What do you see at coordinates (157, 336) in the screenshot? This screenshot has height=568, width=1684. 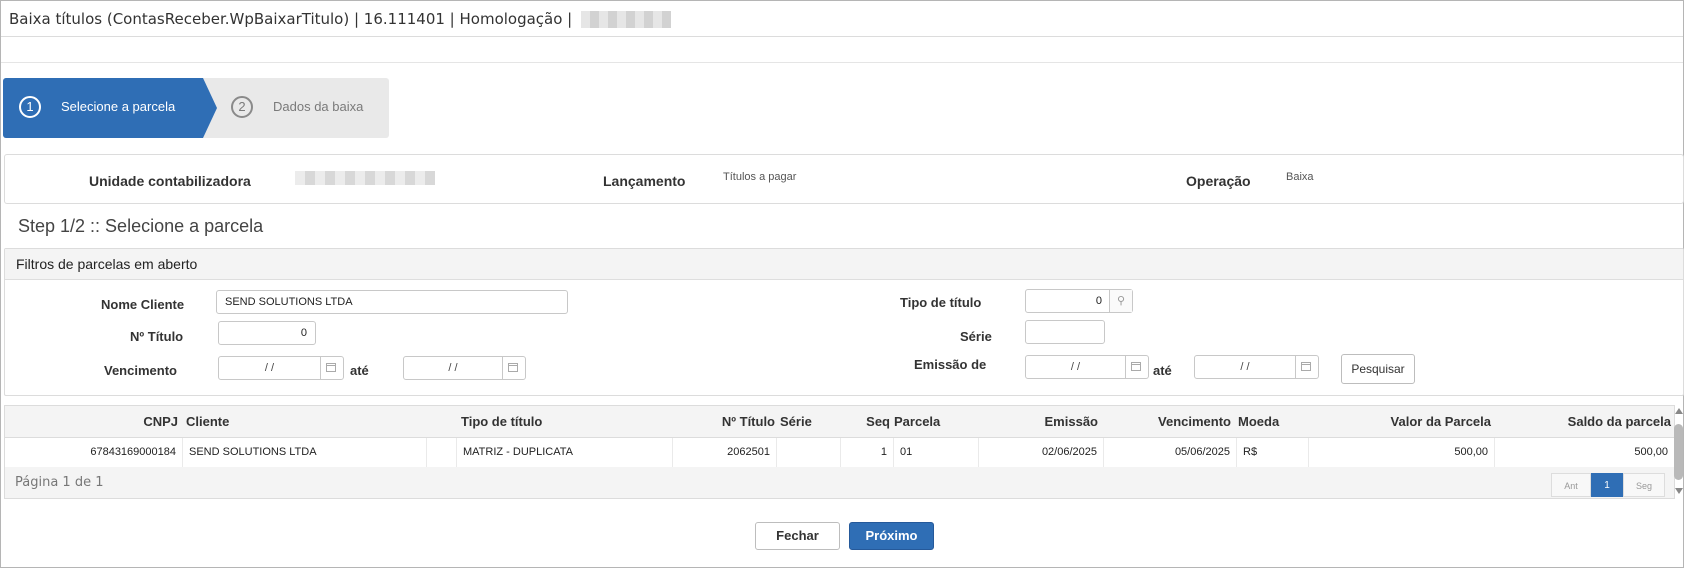 I see `no-titulo-label: Nº Título` at bounding box center [157, 336].